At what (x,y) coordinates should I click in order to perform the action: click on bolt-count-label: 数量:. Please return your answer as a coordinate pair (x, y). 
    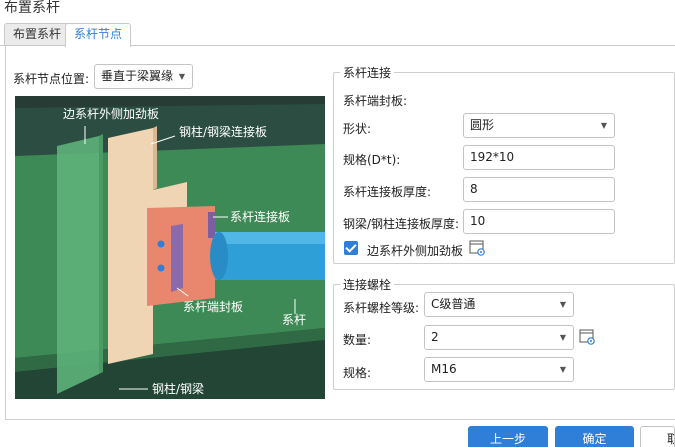
    Looking at the image, I should click on (357, 340).